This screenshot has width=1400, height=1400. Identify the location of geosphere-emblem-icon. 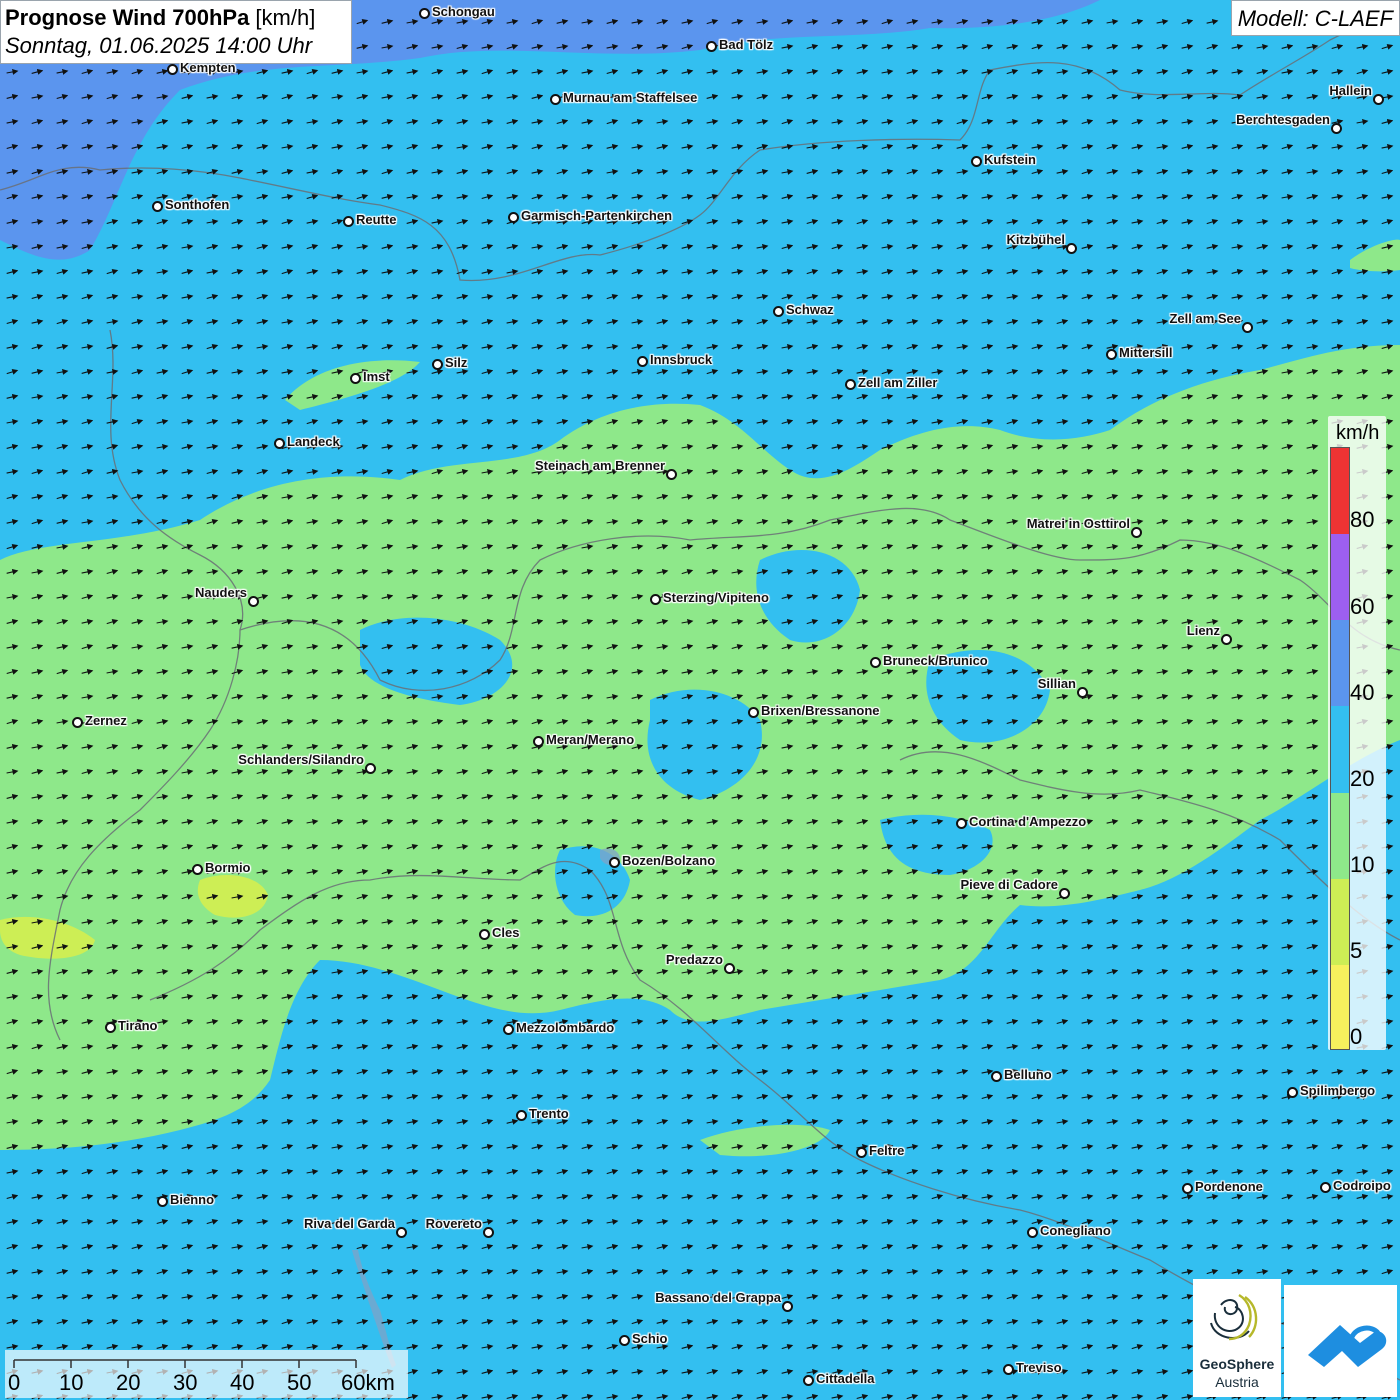
(1234, 1317).